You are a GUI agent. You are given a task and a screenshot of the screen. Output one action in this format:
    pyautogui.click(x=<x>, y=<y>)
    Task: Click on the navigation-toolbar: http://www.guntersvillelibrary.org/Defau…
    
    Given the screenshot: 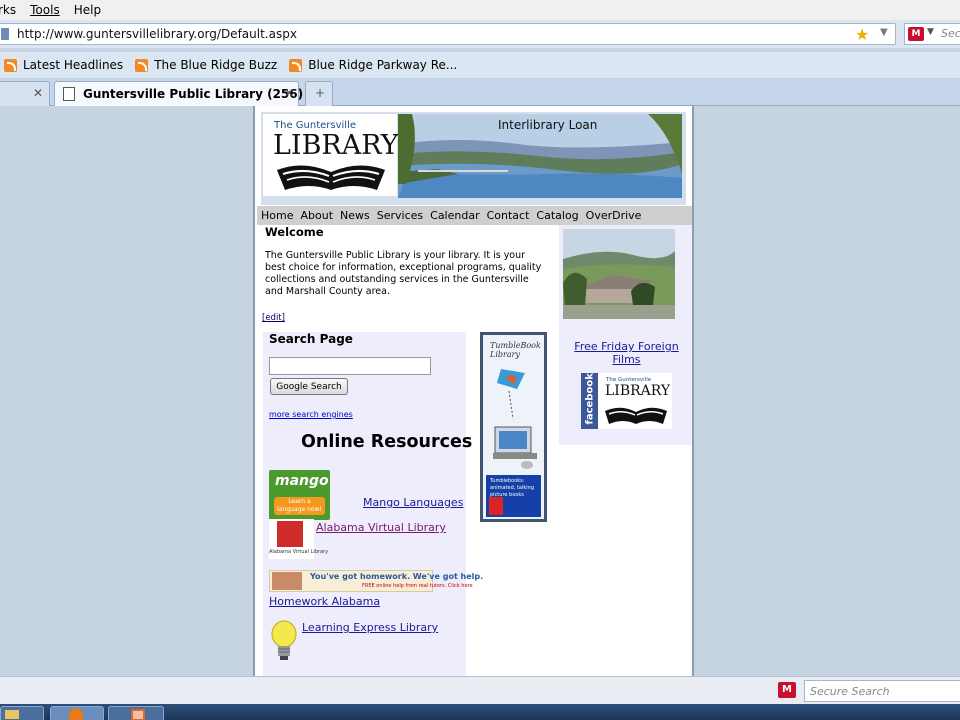 What is the action you would take?
    pyautogui.click(x=480, y=34)
    